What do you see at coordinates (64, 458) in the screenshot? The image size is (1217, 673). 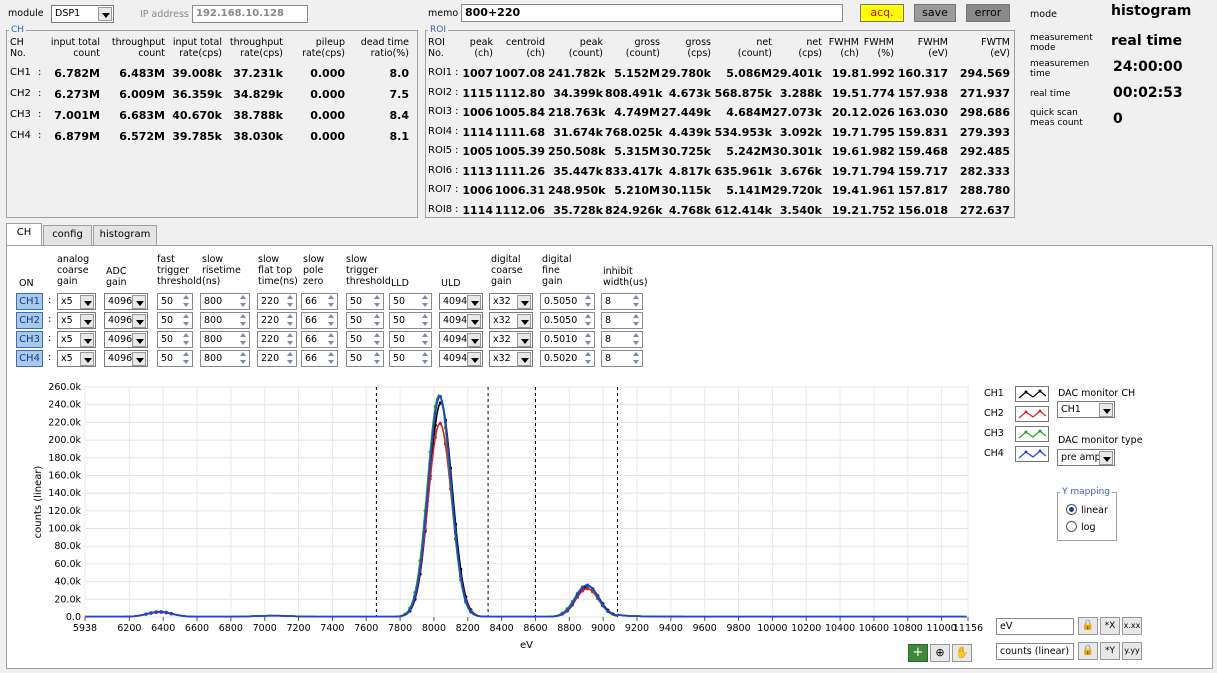 I see `y-tick-label: 180.0k` at bounding box center [64, 458].